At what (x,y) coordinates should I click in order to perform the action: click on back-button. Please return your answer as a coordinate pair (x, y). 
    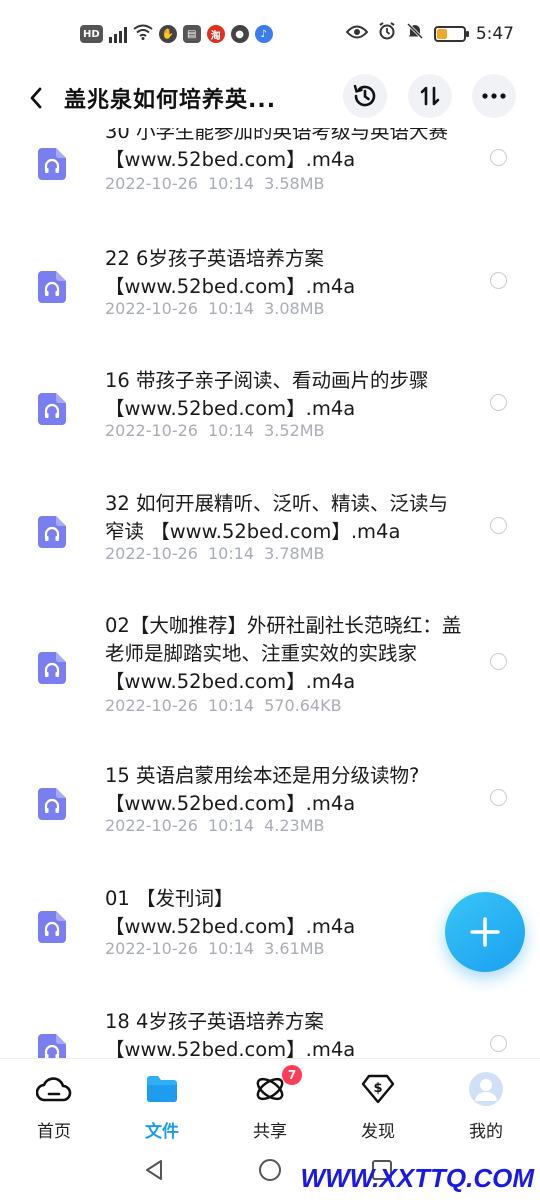
    Looking at the image, I should click on (36, 98).